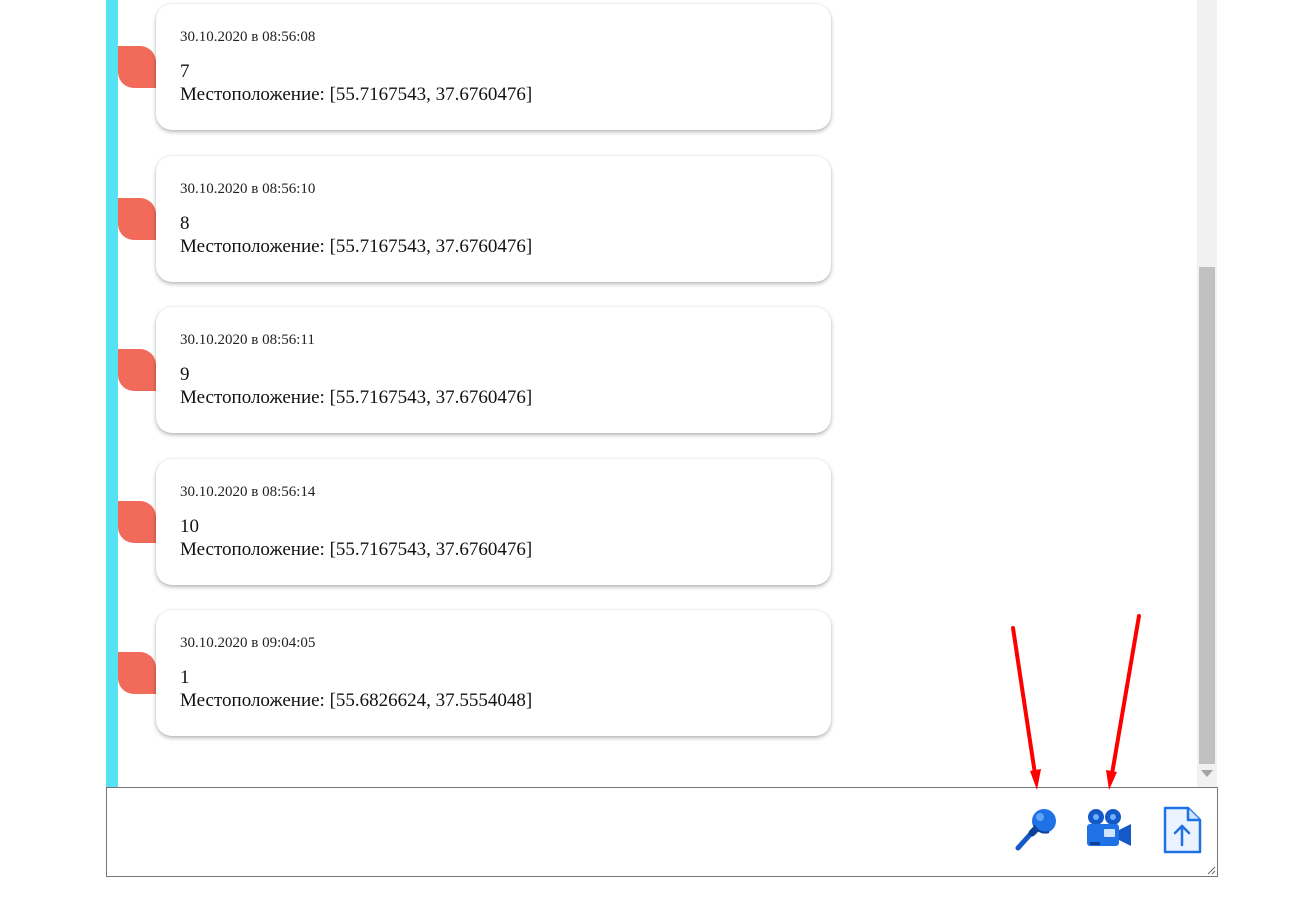 The width and height of the screenshot is (1312, 902). I want to click on message-input, so click(547, 832).